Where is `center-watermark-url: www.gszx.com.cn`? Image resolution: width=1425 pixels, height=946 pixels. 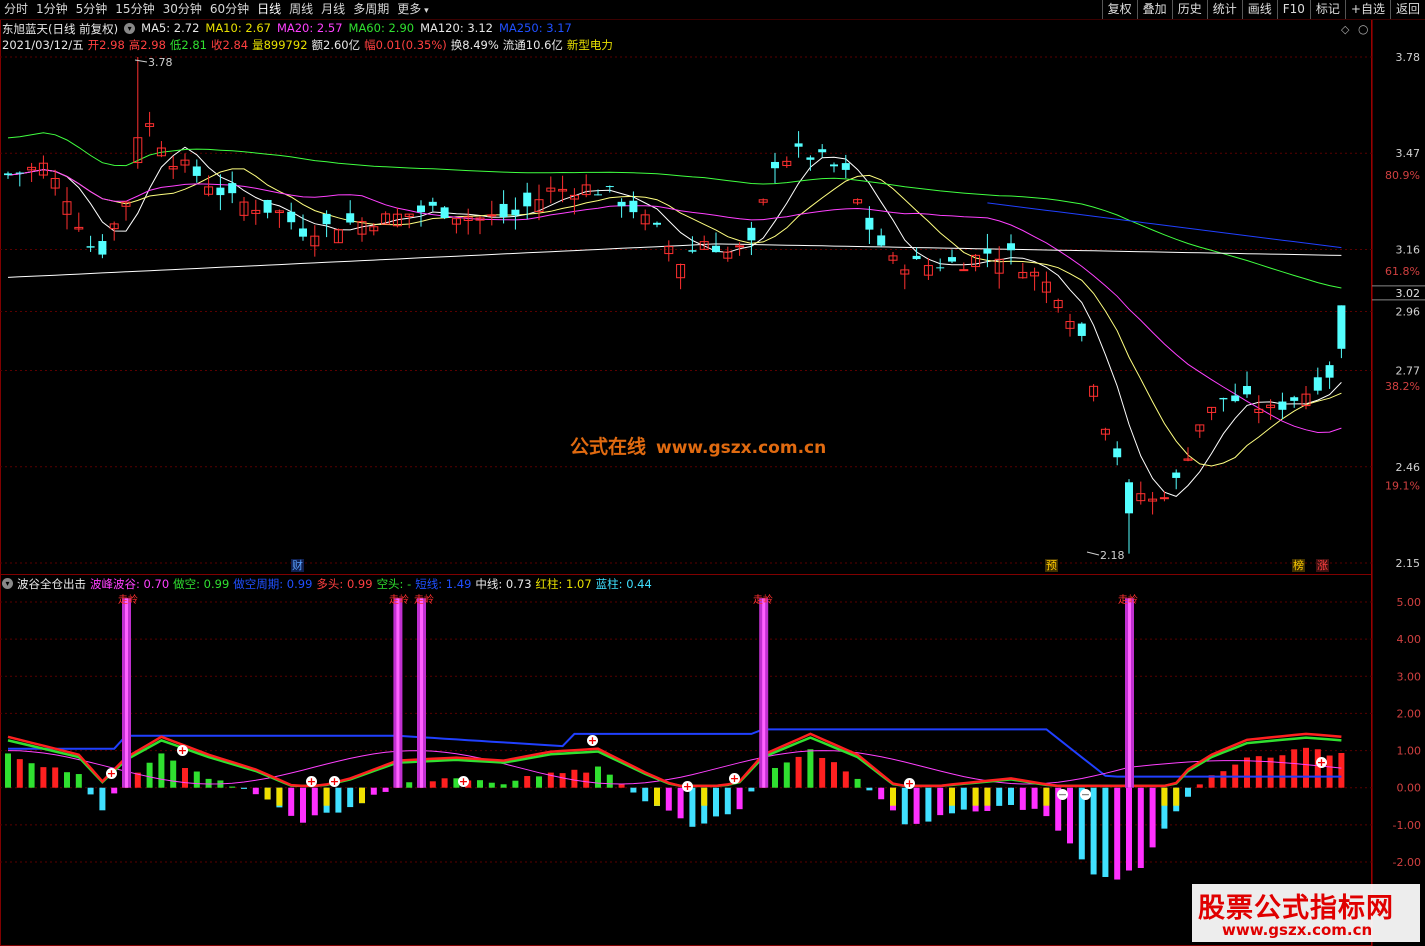
center-watermark-url: www.gszx.com.cn is located at coordinates (741, 448).